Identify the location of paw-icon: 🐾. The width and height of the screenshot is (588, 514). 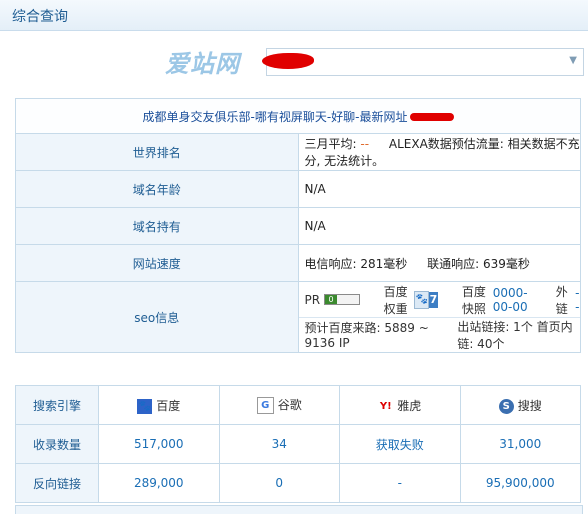
(421, 299).